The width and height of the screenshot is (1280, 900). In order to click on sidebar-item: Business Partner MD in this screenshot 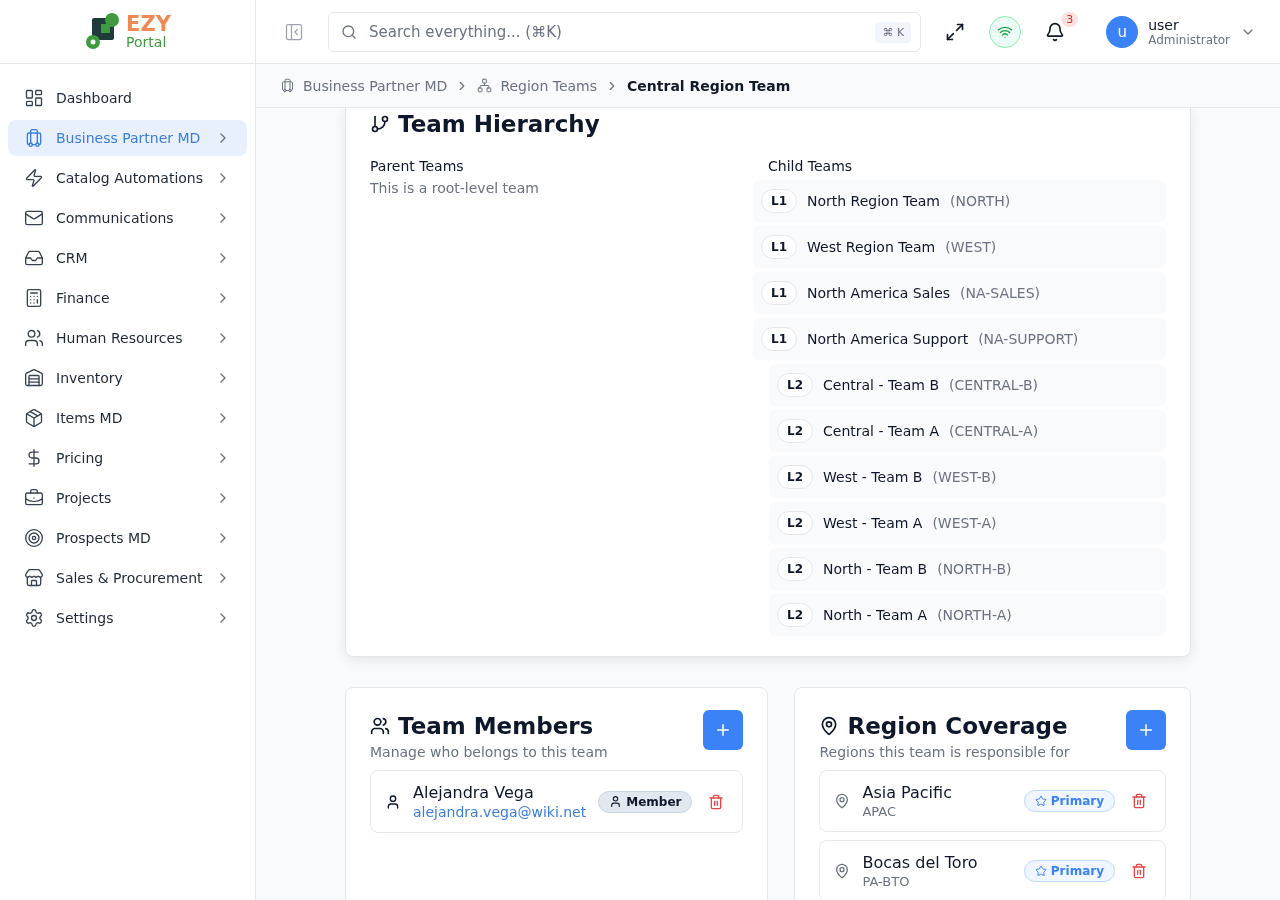, I will do `click(127, 138)`.